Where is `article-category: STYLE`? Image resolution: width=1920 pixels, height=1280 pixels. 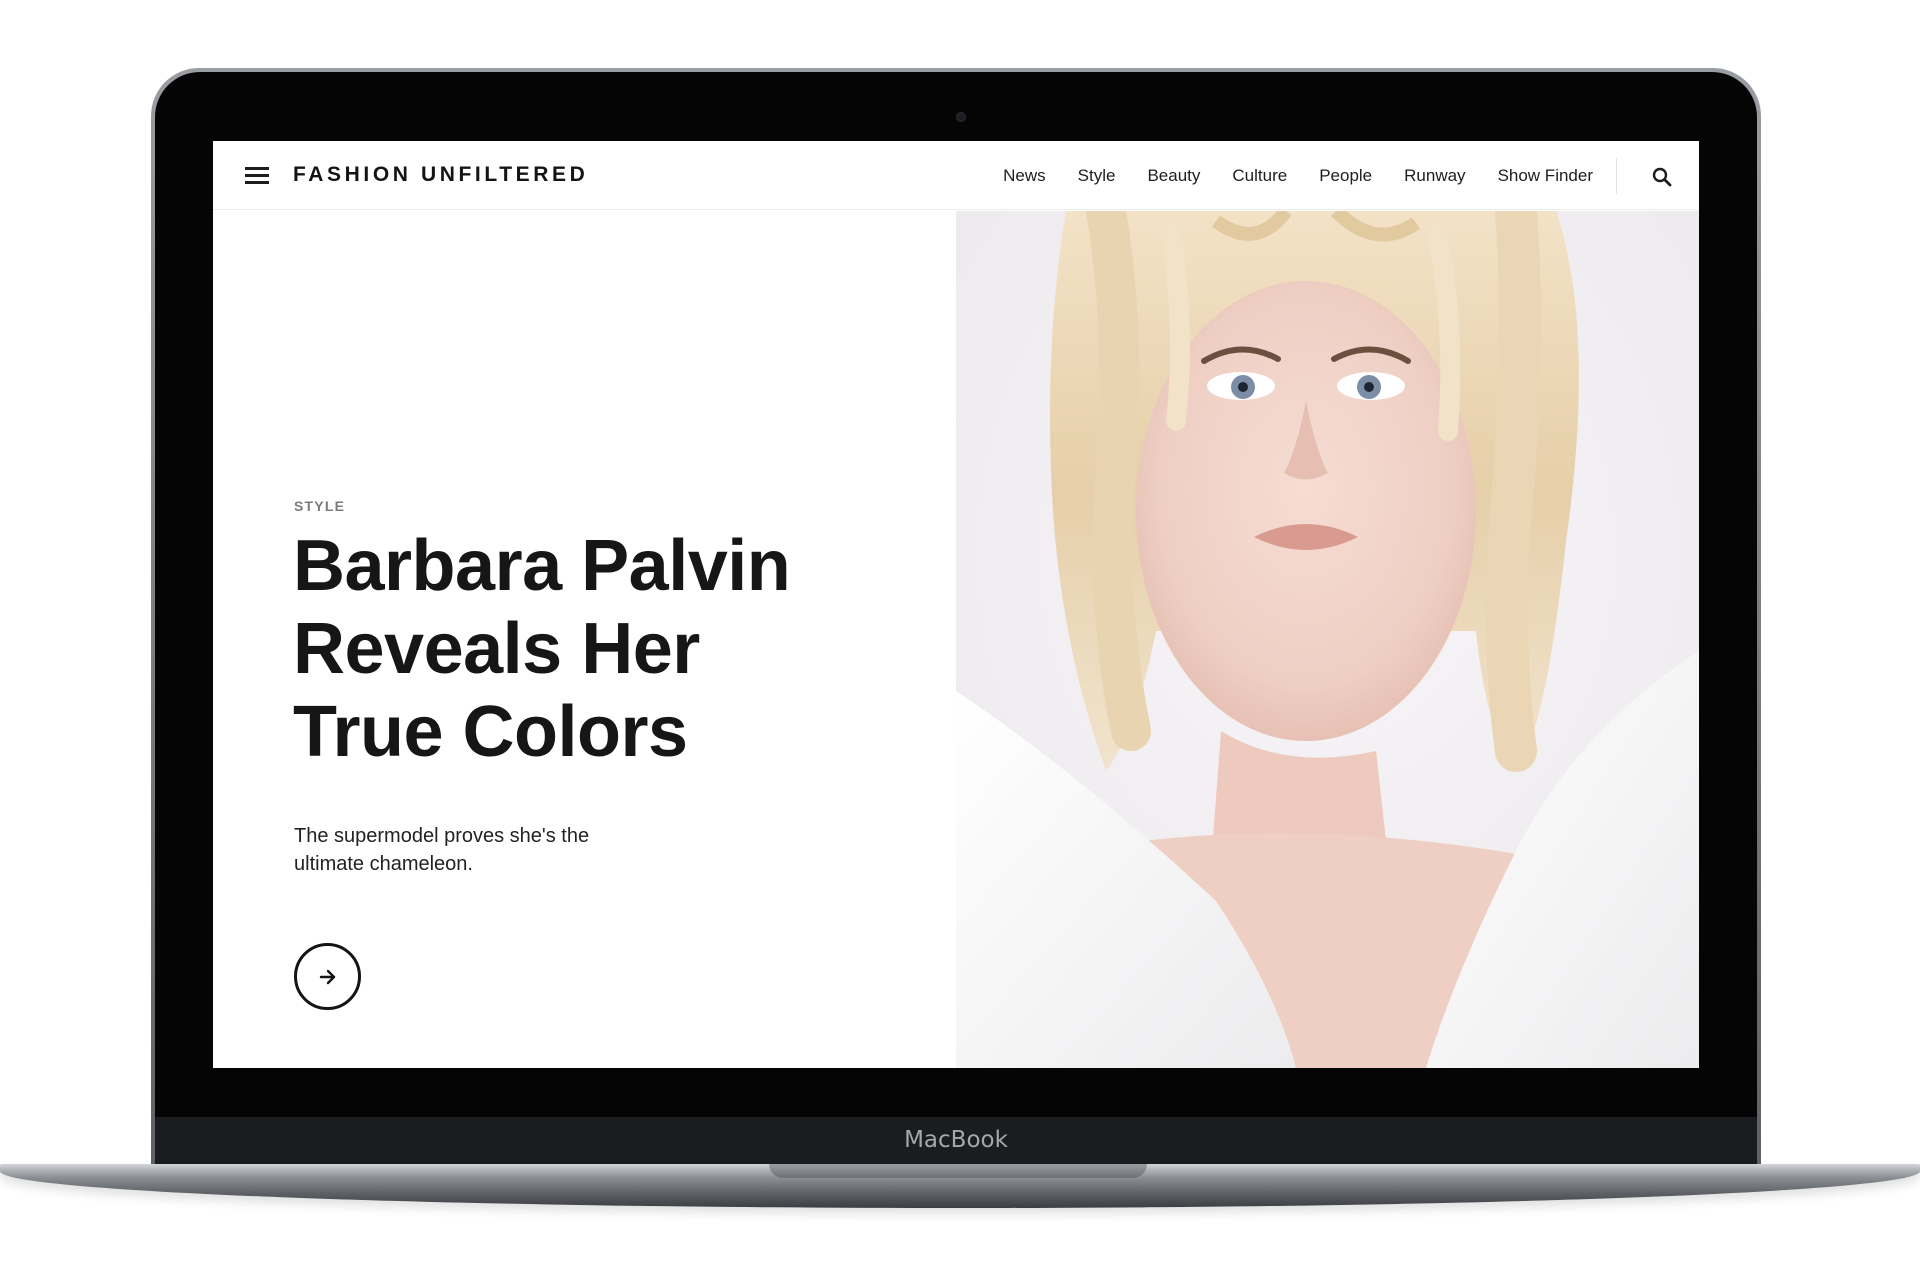
article-category: STYLE is located at coordinates (319, 506).